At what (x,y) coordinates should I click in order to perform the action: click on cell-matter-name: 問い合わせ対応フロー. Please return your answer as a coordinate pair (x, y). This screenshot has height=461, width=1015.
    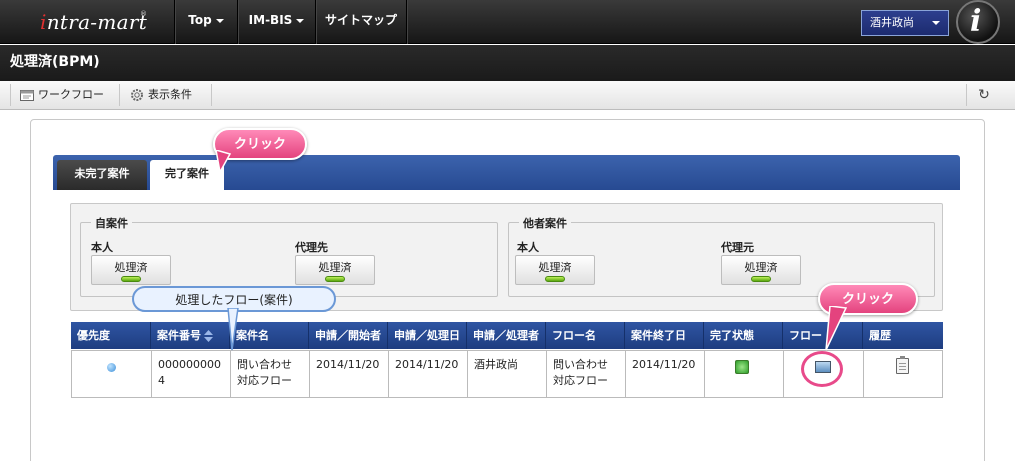
    Looking at the image, I should click on (270, 374).